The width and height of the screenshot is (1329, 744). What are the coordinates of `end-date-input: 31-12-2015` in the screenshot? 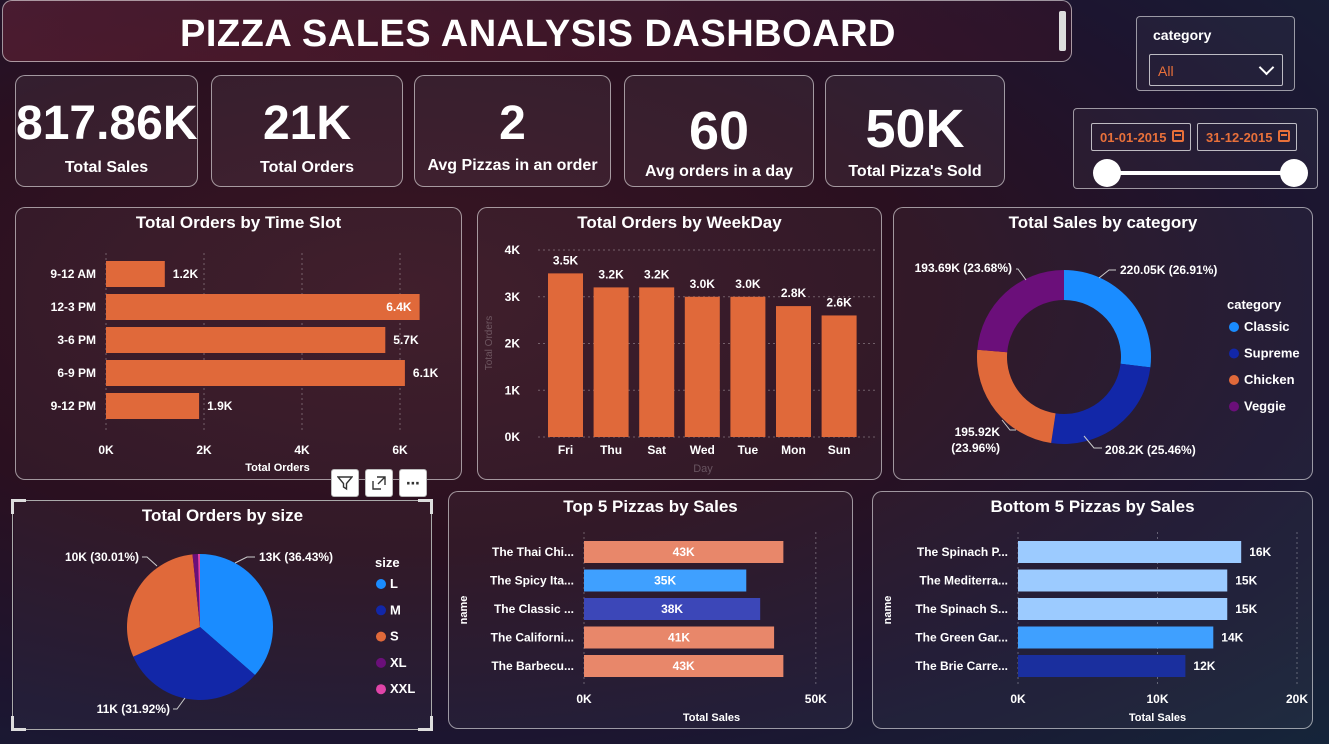 It's located at (1247, 137).